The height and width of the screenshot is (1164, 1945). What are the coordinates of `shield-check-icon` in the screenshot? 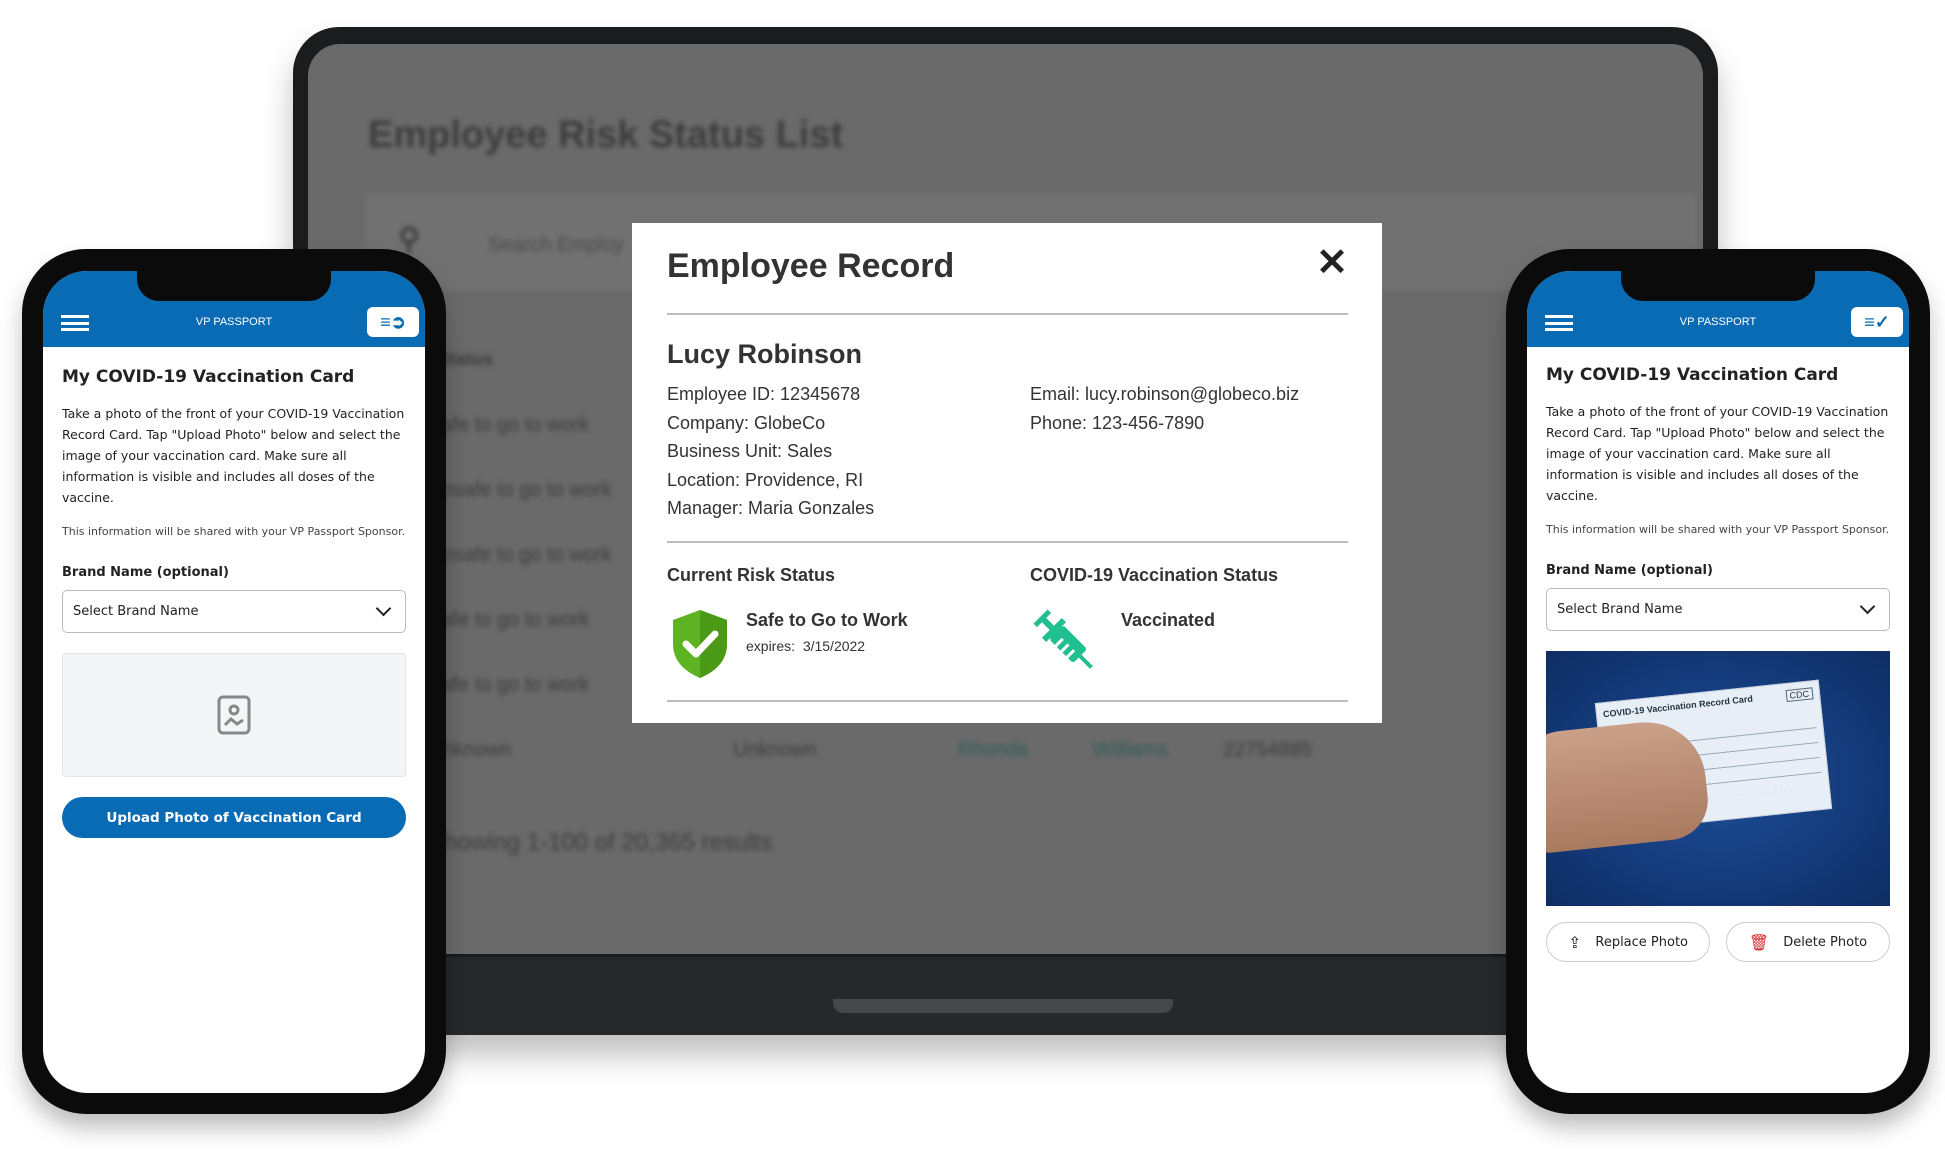 It's located at (700, 644).